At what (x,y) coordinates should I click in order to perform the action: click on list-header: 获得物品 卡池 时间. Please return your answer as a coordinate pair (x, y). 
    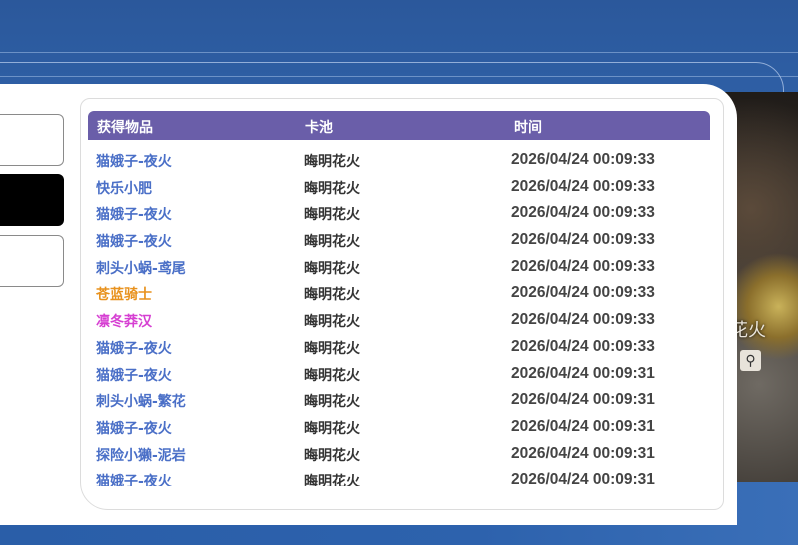
    Looking at the image, I should click on (399, 125).